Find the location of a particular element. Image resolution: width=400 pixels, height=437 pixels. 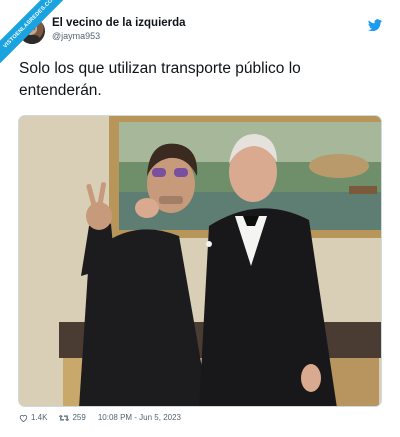

retweet-icon is located at coordinates (64, 418).